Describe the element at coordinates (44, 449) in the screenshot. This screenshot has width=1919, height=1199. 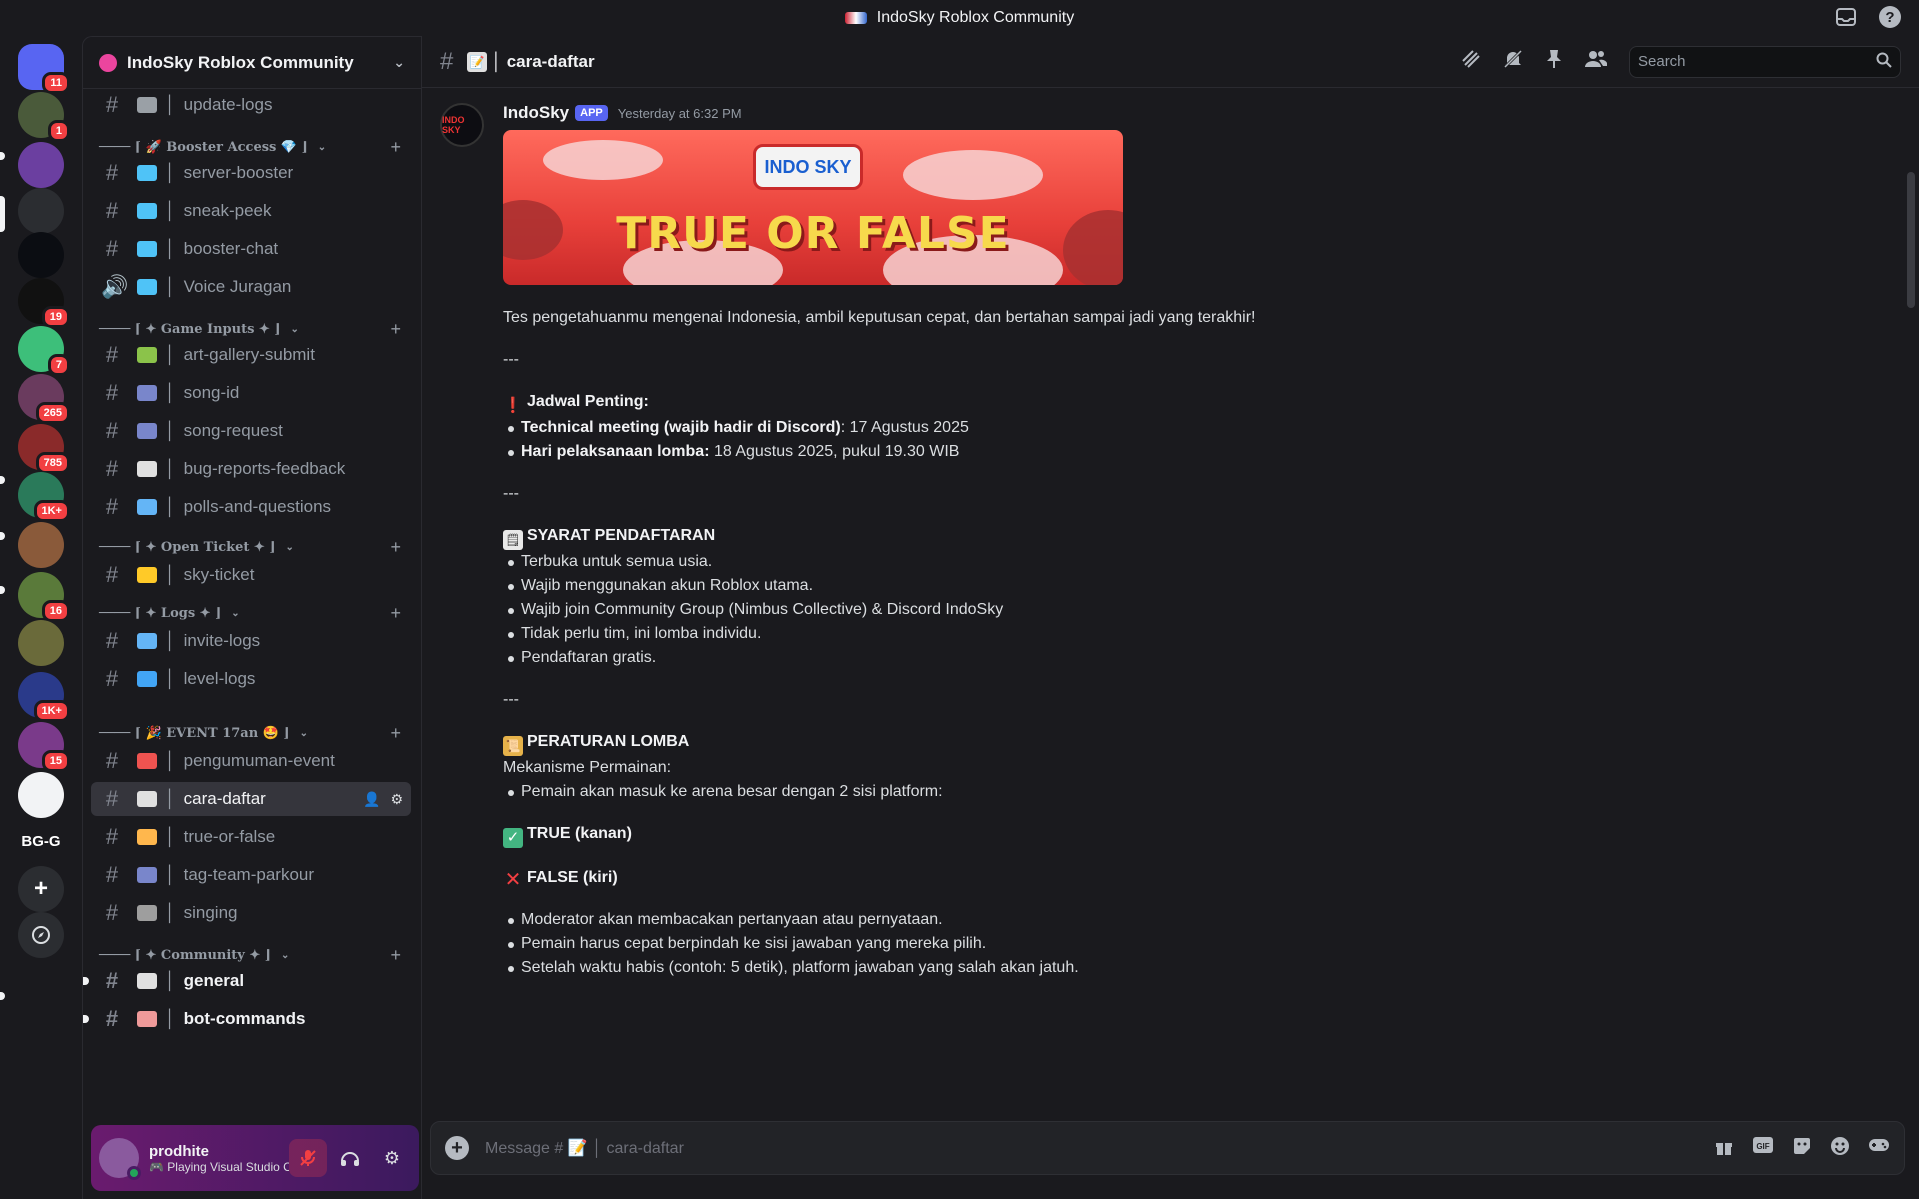
I see `server-icon: 785` at that location.